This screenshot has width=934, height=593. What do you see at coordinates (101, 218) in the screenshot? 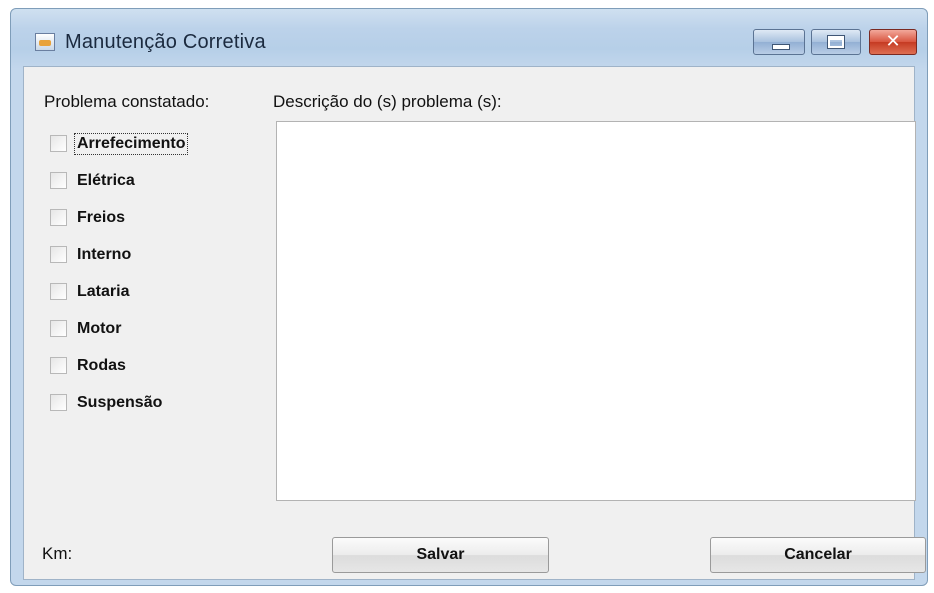
I see `checkbox-label: Freios` at bounding box center [101, 218].